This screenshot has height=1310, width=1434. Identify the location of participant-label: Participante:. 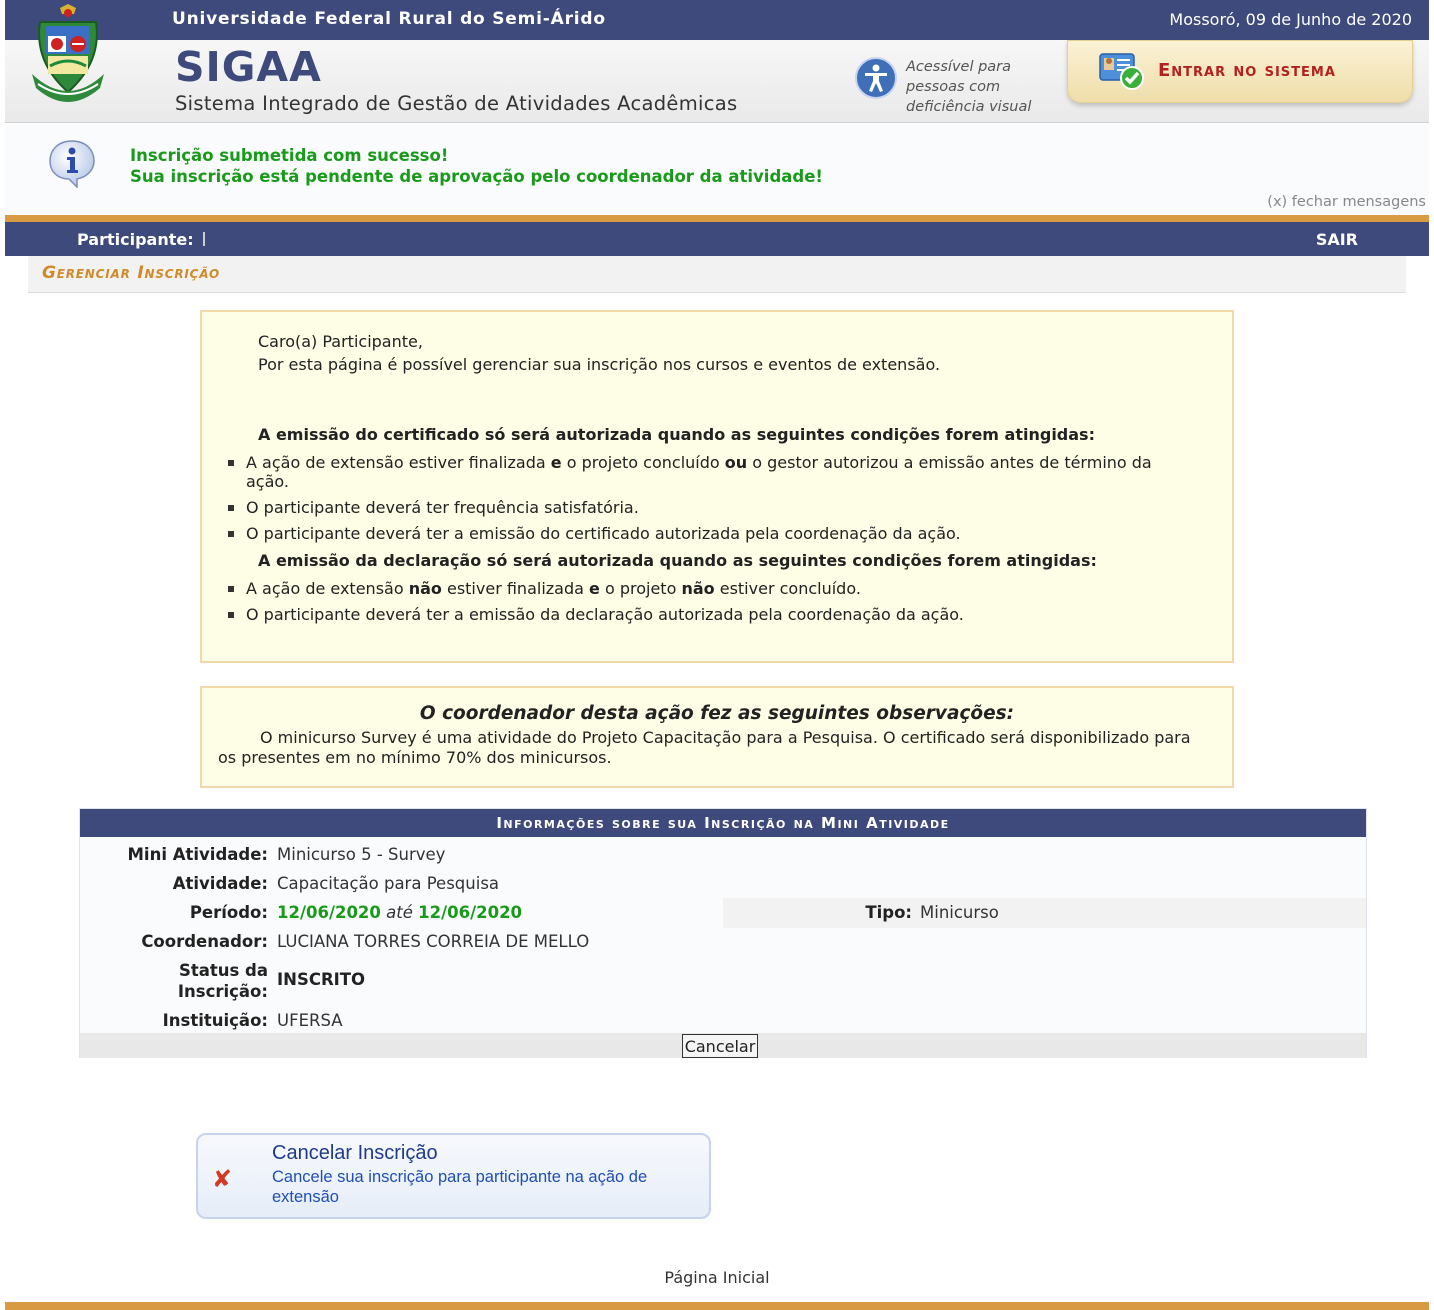
(135, 239).